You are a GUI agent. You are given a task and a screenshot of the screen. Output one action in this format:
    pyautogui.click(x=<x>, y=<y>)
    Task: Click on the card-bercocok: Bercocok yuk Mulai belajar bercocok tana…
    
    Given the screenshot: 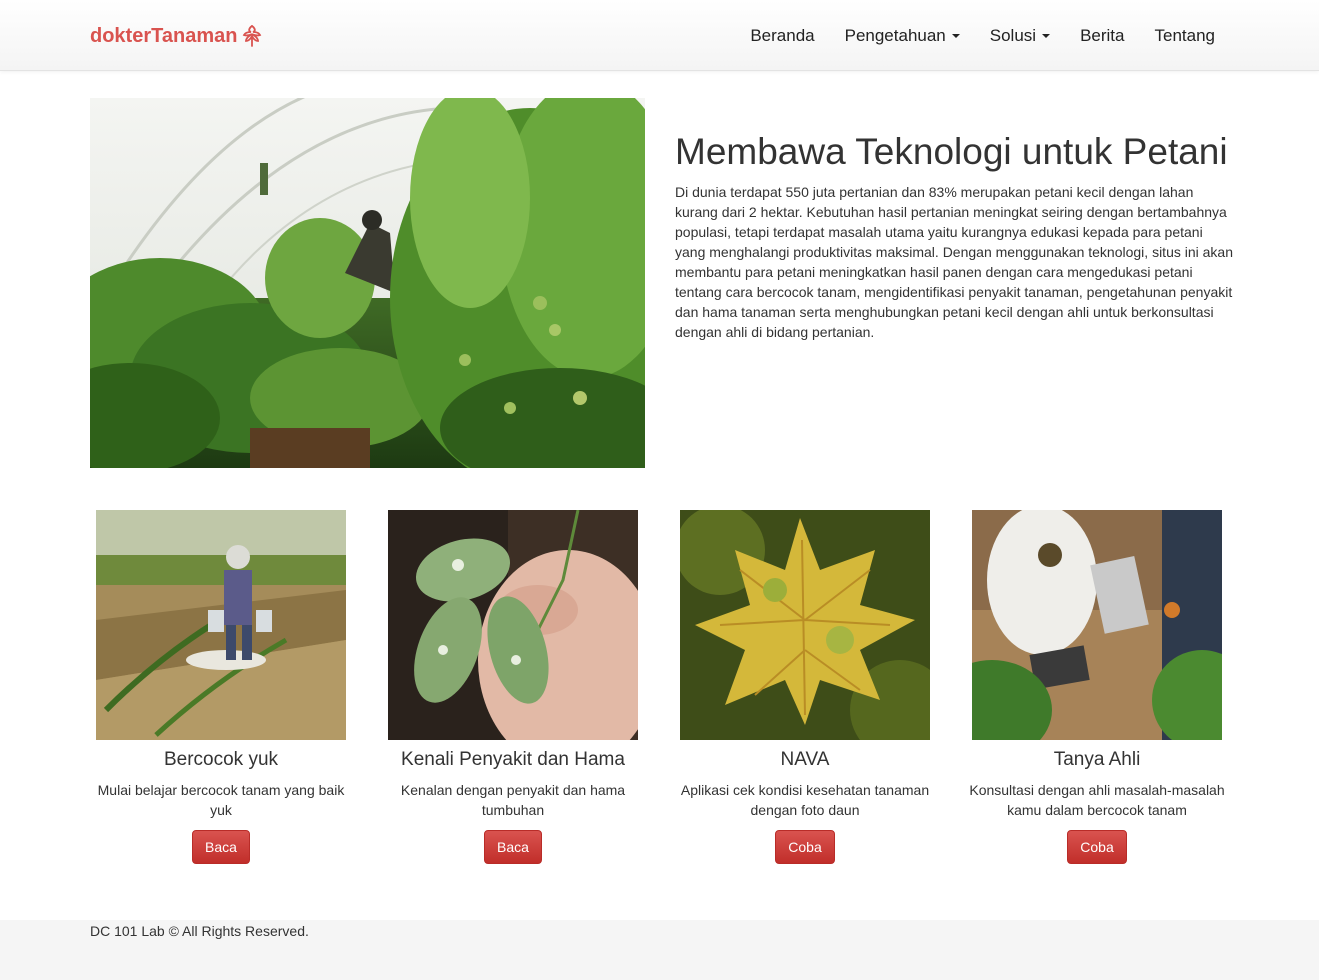 What is the action you would take?
    pyautogui.click(x=221, y=687)
    